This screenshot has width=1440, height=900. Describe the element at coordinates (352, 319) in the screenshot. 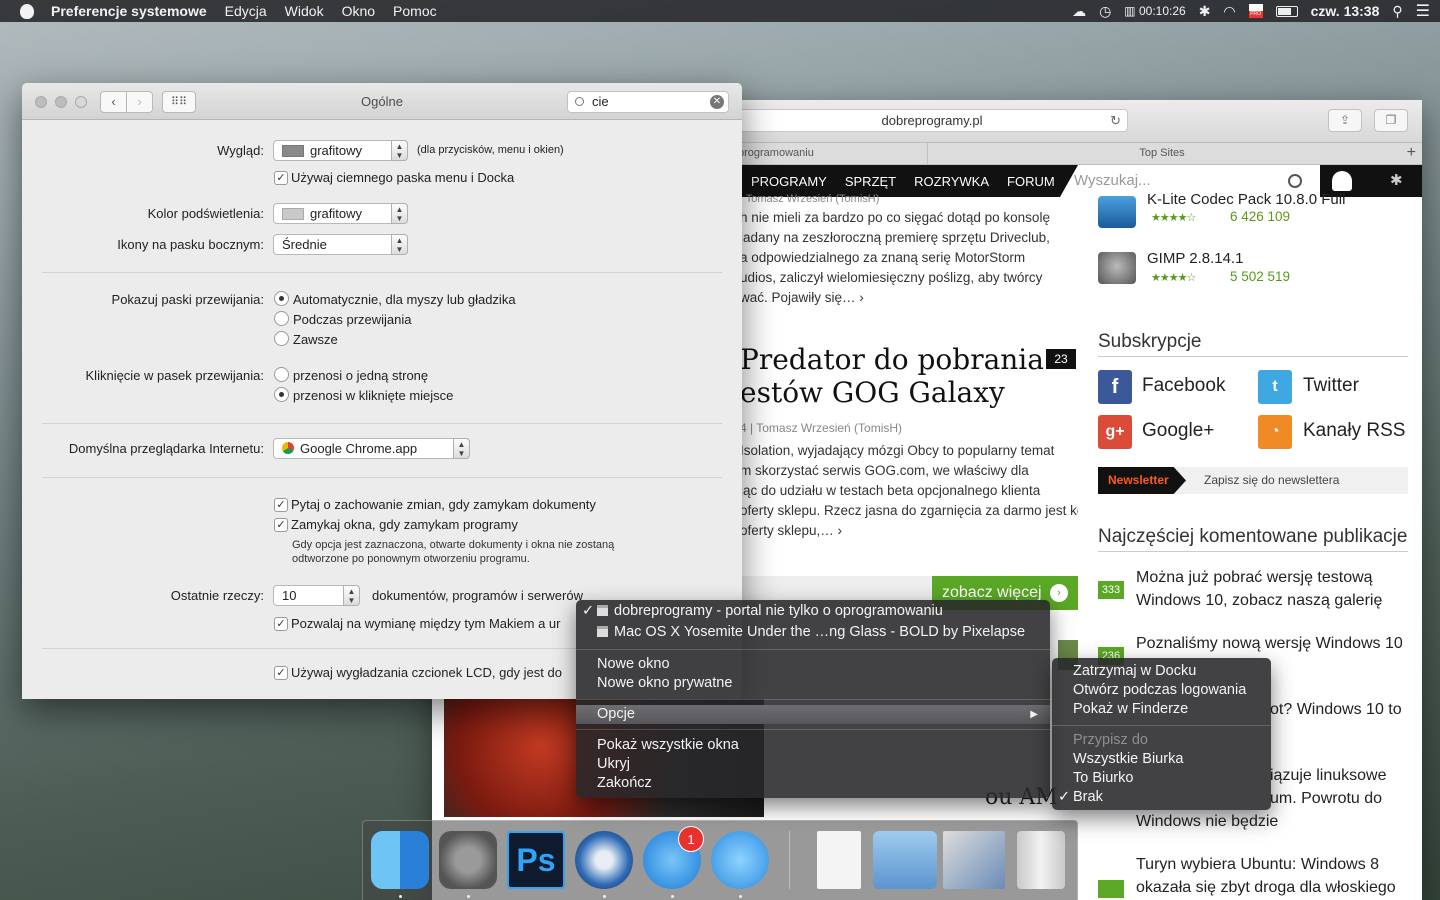

I see `scroll-while-label: Podczas przewijania` at that location.